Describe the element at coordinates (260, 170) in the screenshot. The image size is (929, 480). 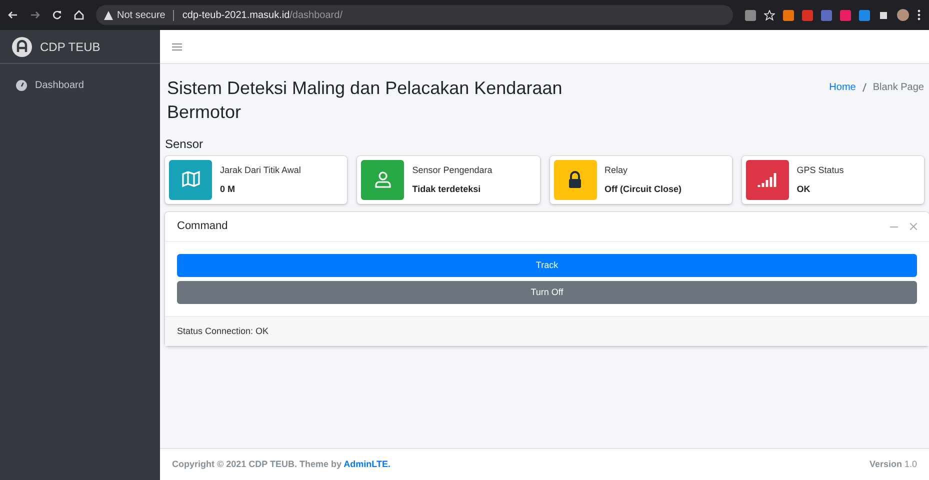
I see `info-box-label: Jarak Dari Titik Awal` at that location.